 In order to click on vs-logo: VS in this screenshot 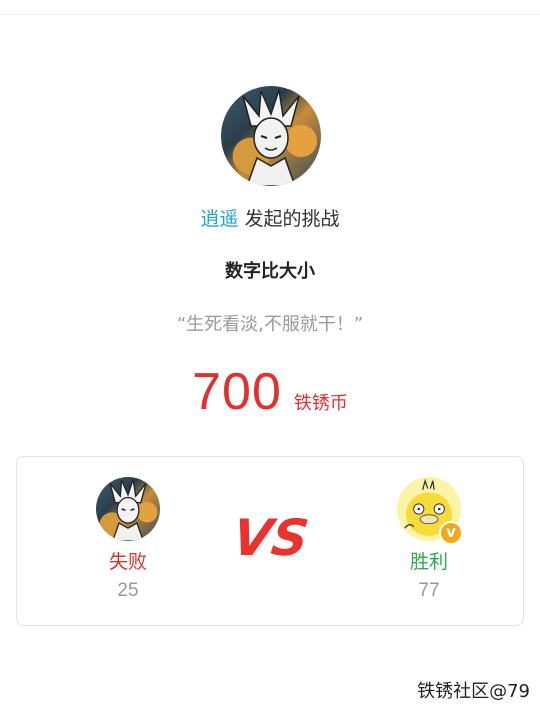, I will do `click(271, 537)`.